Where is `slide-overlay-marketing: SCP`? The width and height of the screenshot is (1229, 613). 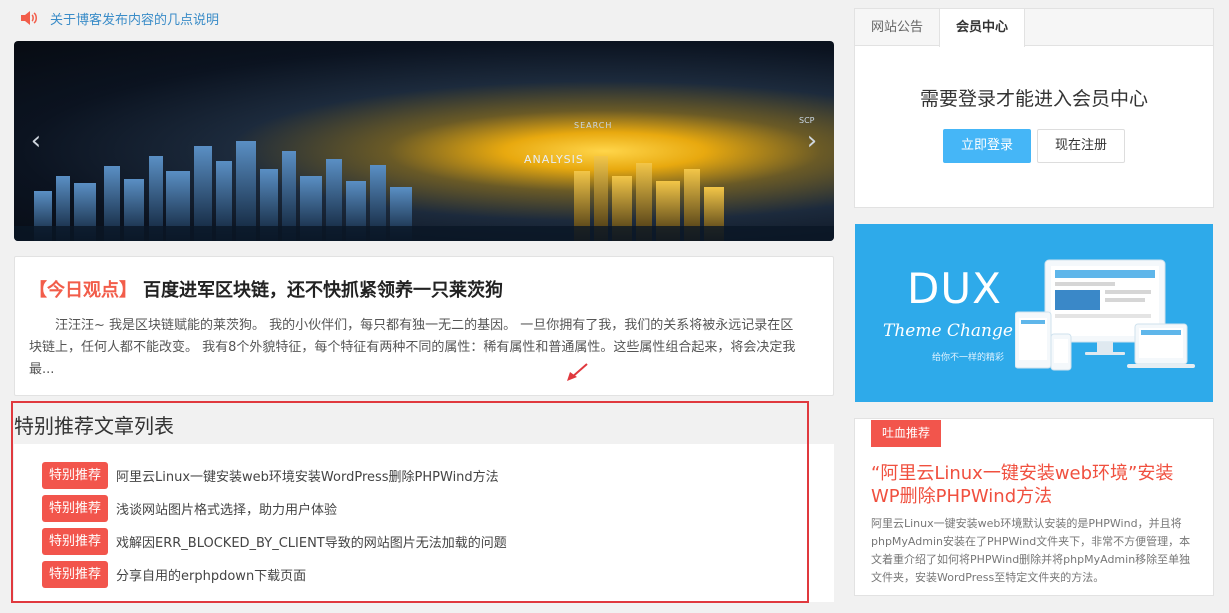
slide-overlay-marketing: SCP is located at coordinates (807, 120).